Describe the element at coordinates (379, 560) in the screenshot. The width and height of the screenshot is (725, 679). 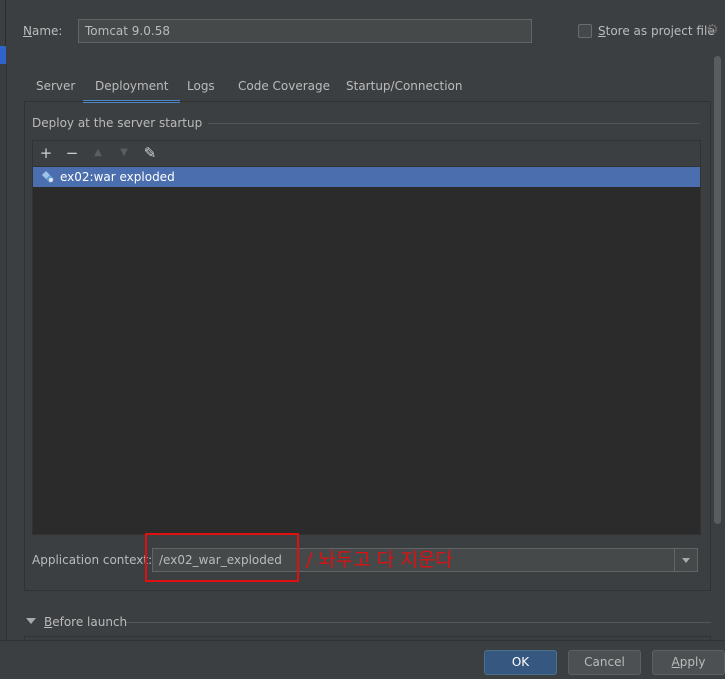
I see `annotation-text: / 놔두고 다 지운다` at that location.